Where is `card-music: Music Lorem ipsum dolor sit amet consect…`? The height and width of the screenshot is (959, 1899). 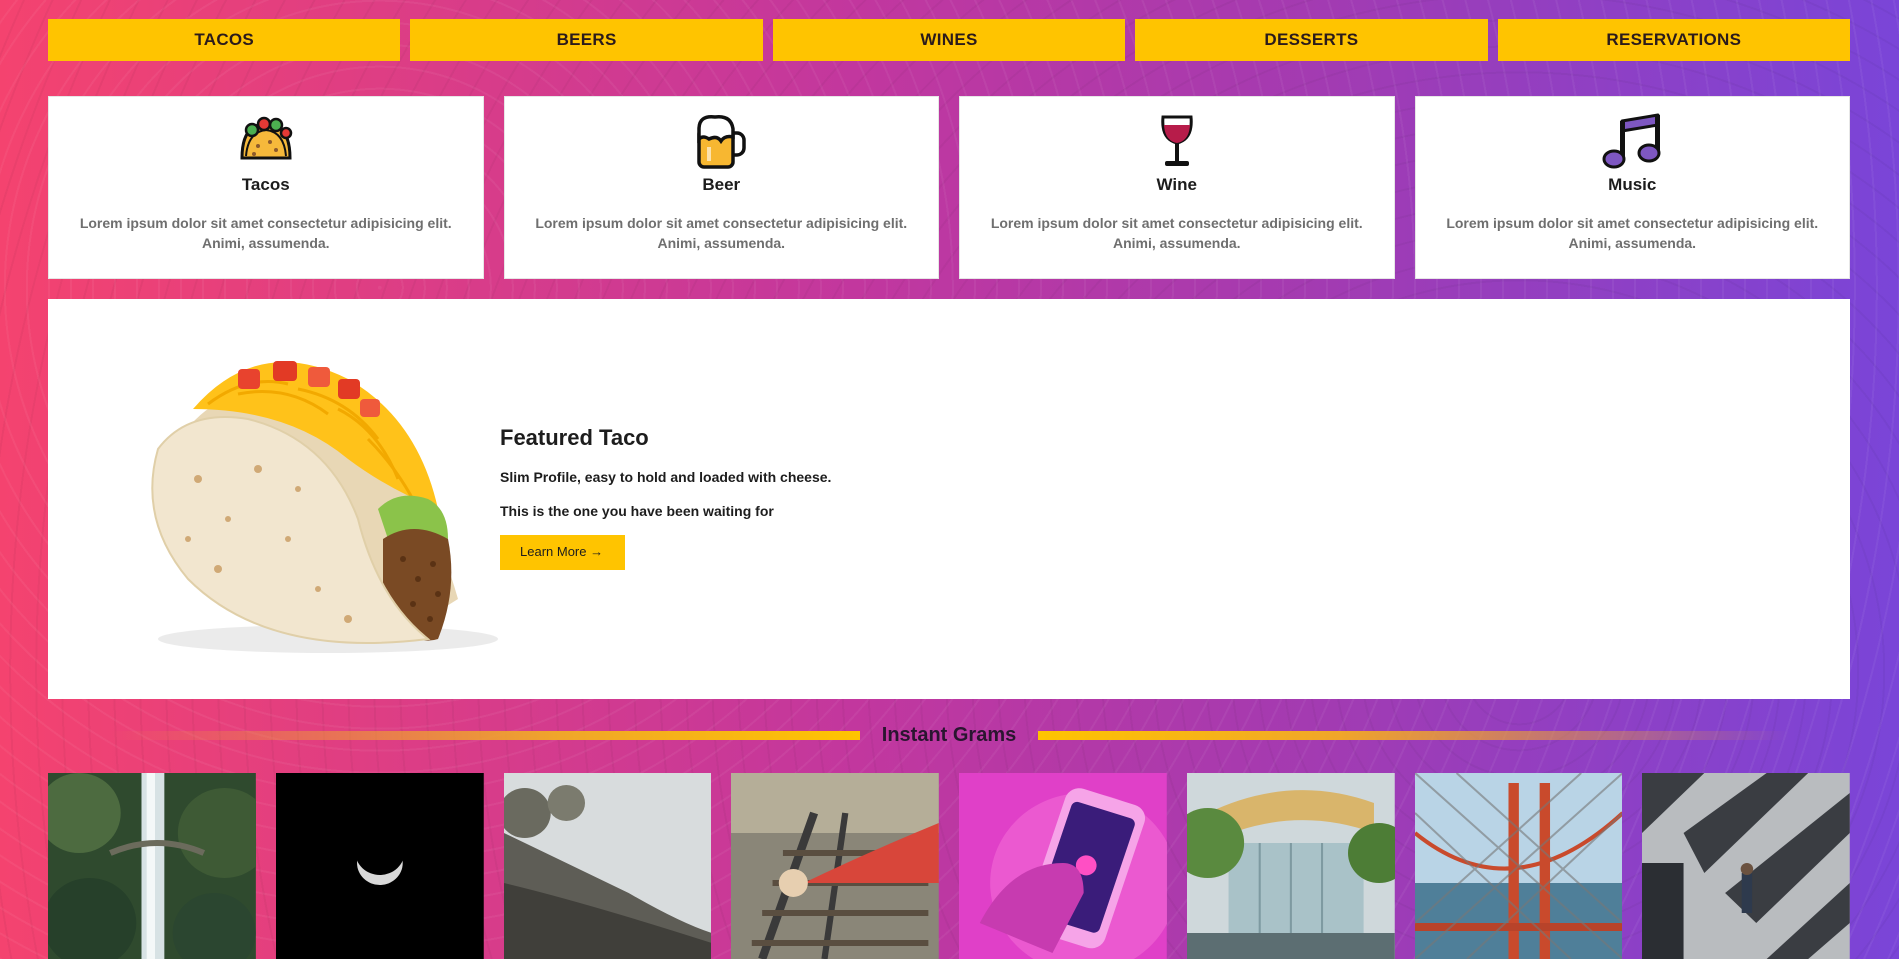 card-music: Music Lorem ipsum dolor sit amet consect… is located at coordinates (1632, 187).